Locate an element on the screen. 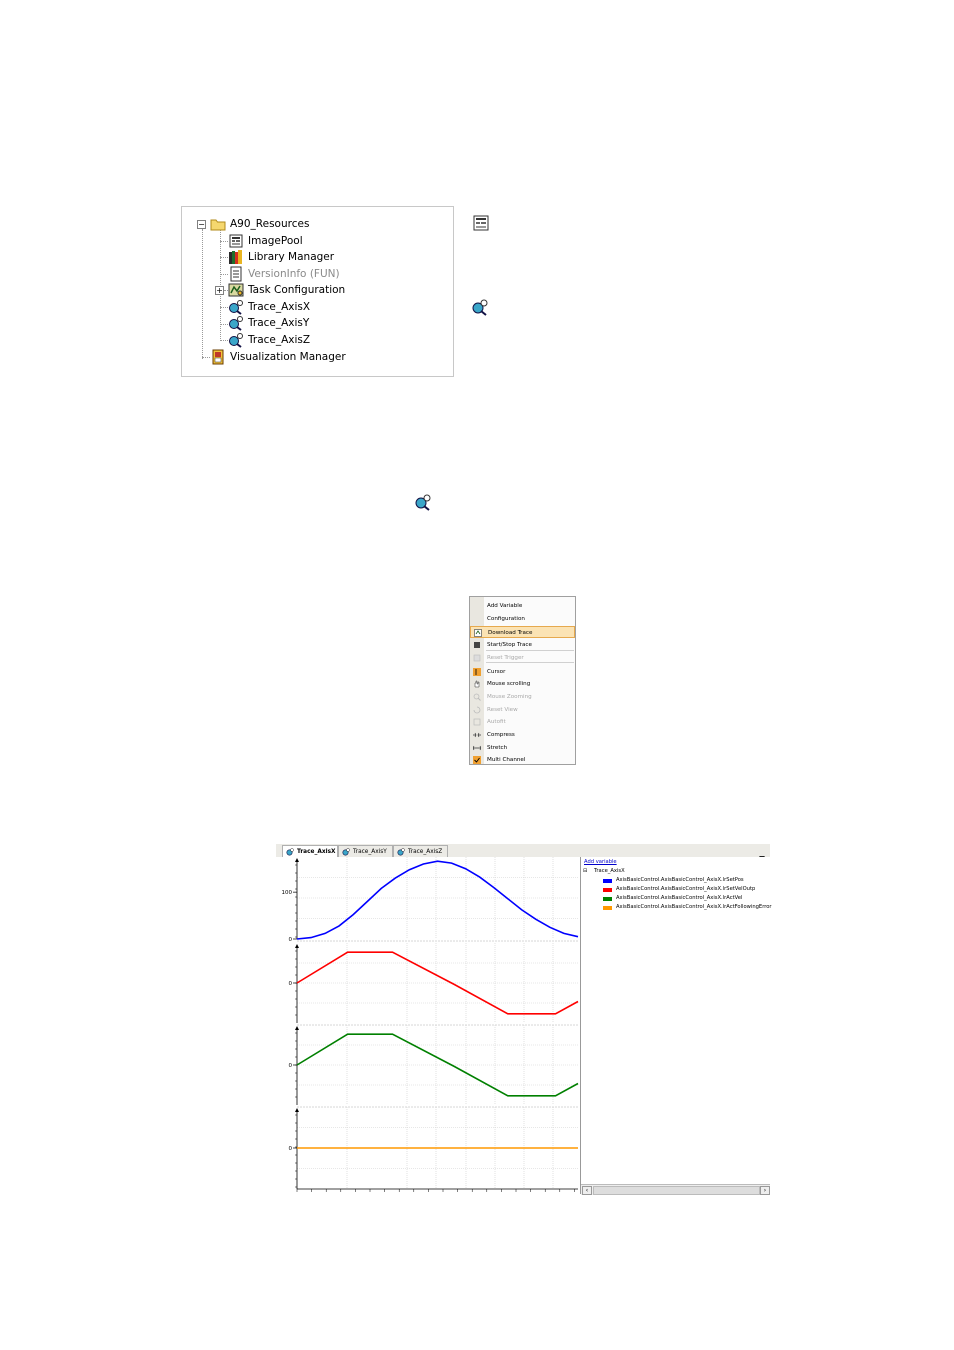 The image size is (954, 1350). y-tick-label: 100 is located at coordinates (287, 893).